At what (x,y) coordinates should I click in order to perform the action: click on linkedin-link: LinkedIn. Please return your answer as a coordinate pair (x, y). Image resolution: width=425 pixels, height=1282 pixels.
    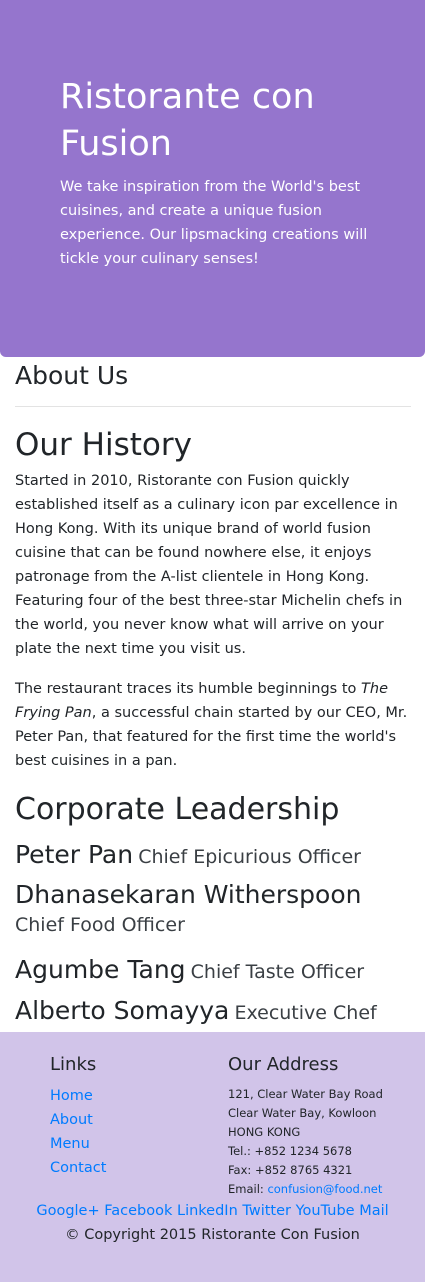
    Looking at the image, I should click on (207, 1211).